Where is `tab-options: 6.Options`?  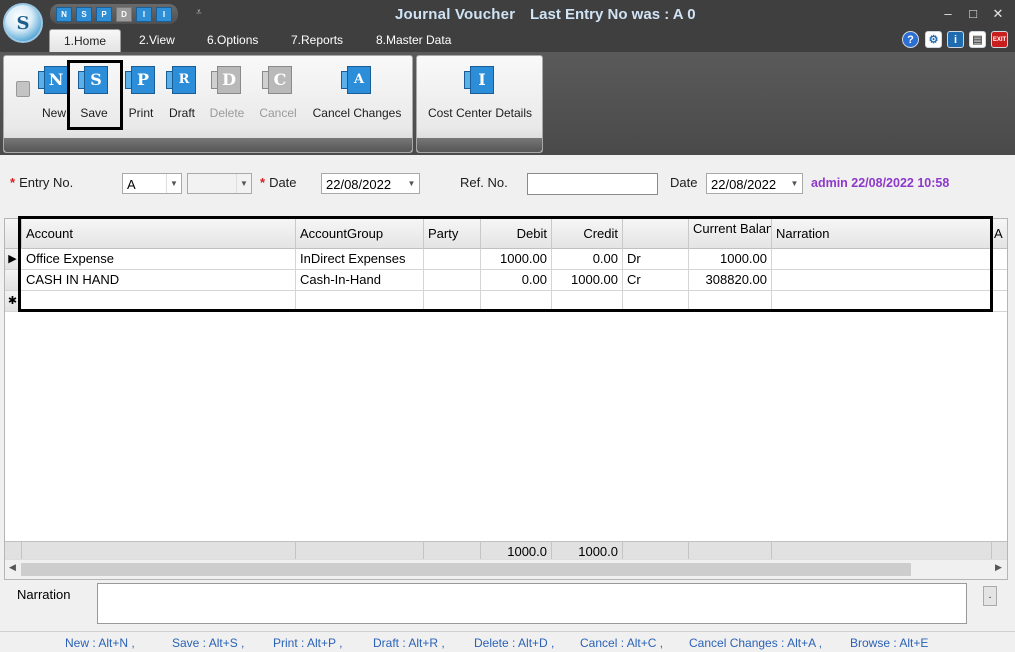
tab-options: 6.Options is located at coordinates (232, 40).